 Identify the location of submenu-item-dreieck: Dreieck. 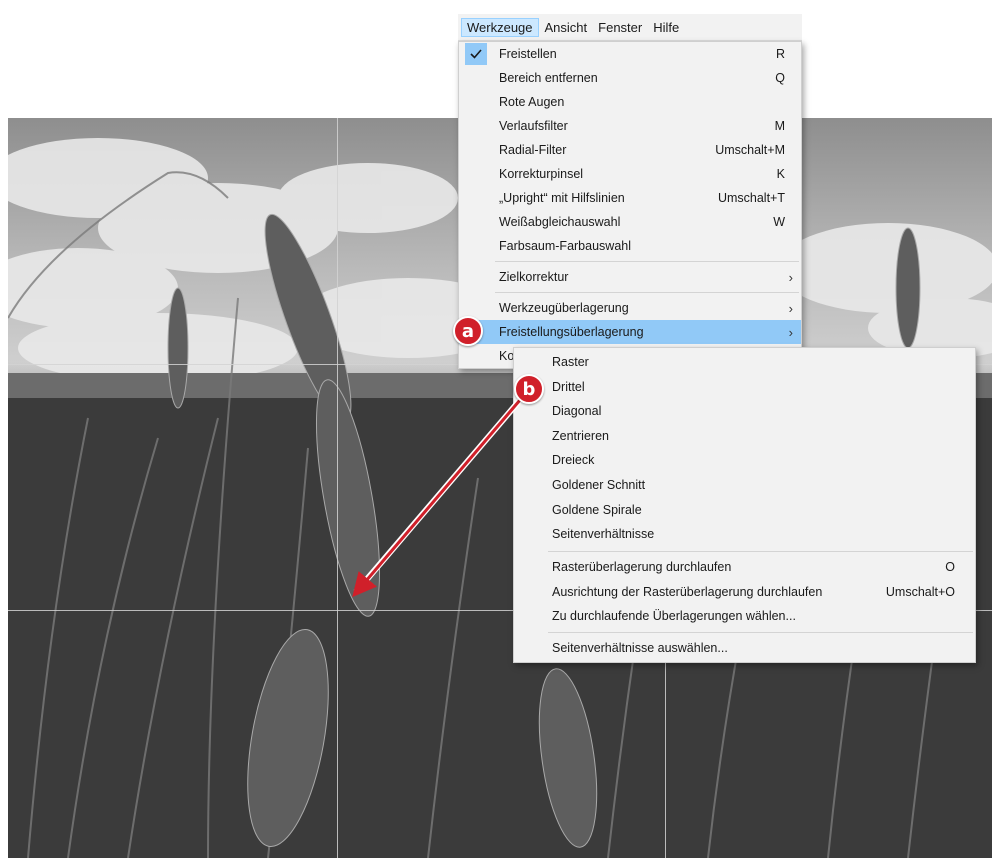
(744, 460).